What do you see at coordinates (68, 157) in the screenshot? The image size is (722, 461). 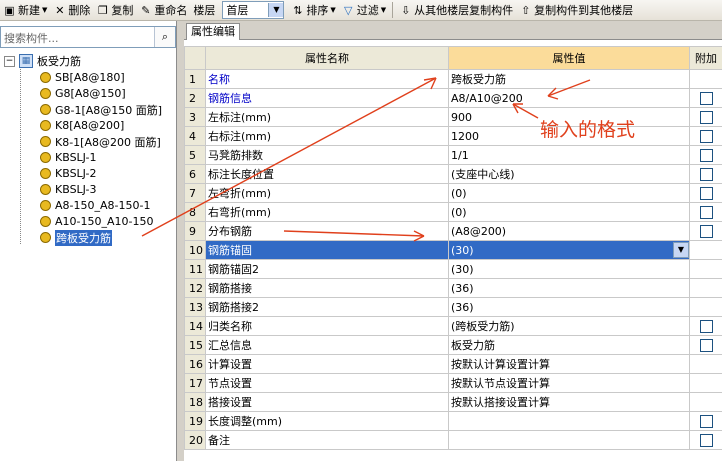 I see `tree-item: KBSLJ-1` at bounding box center [68, 157].